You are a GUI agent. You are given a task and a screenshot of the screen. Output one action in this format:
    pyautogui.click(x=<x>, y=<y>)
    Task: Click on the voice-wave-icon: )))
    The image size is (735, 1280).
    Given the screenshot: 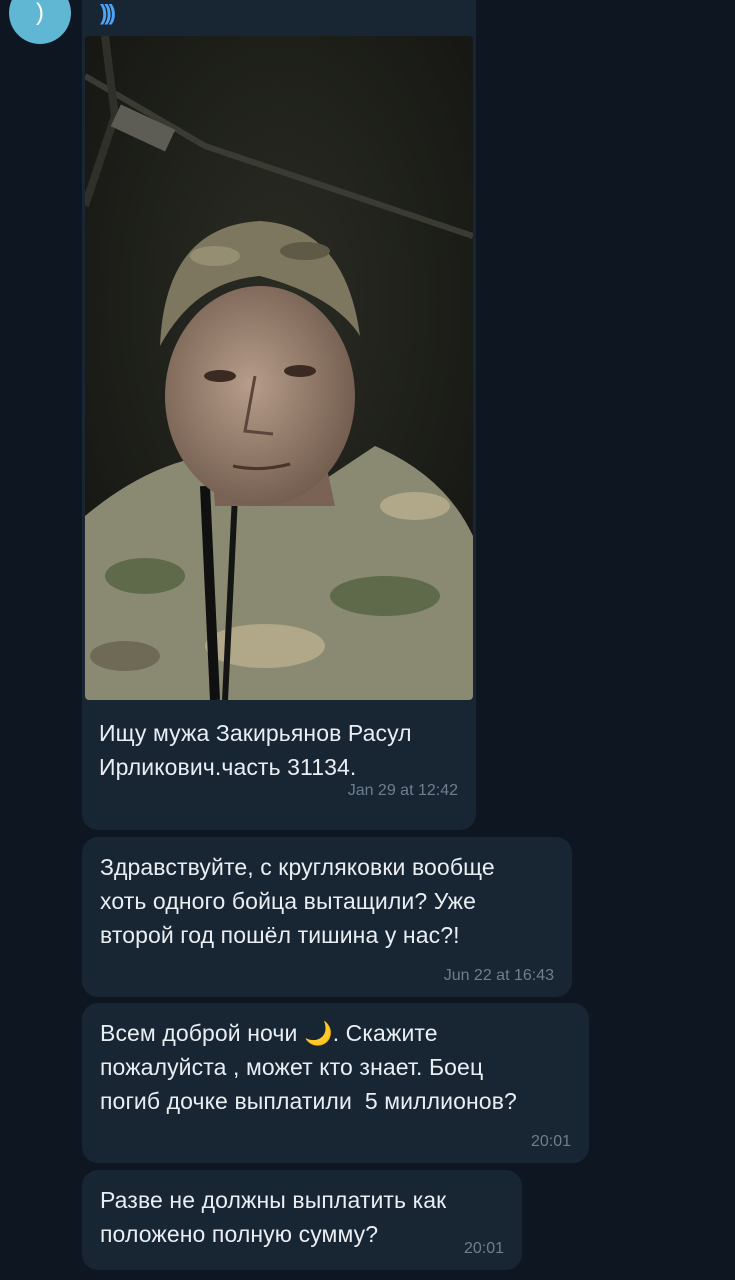 What is the action you would take?
    pyautogui.click(x=108, y=12)
    